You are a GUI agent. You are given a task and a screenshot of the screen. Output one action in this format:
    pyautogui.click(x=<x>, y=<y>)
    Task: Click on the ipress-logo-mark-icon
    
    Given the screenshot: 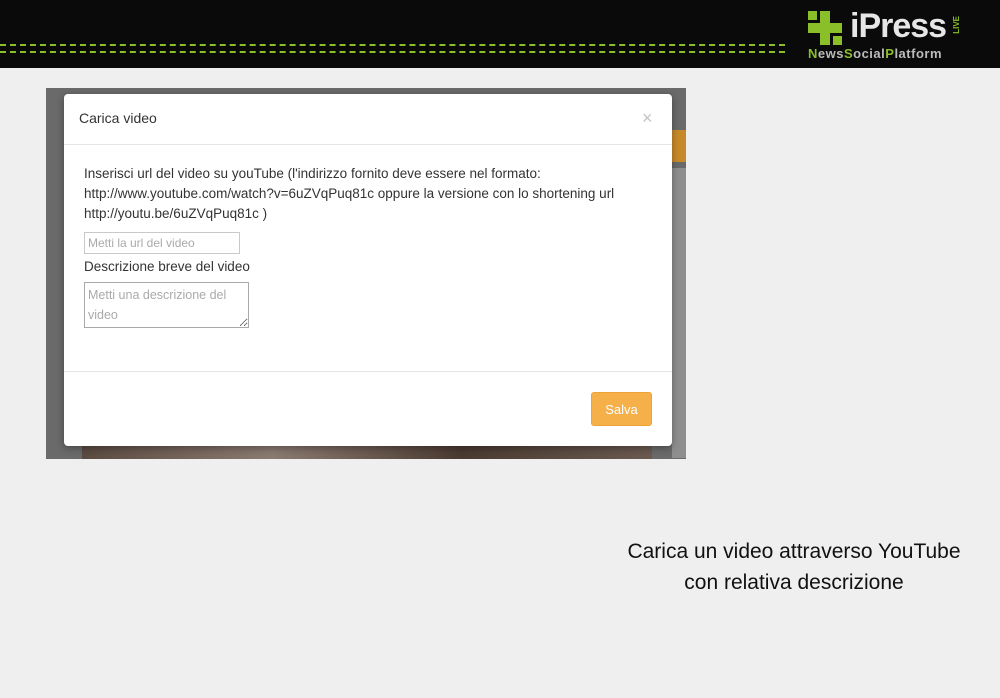 What is the action you would take?
    pyautogui.click(x=825, y=28)
    